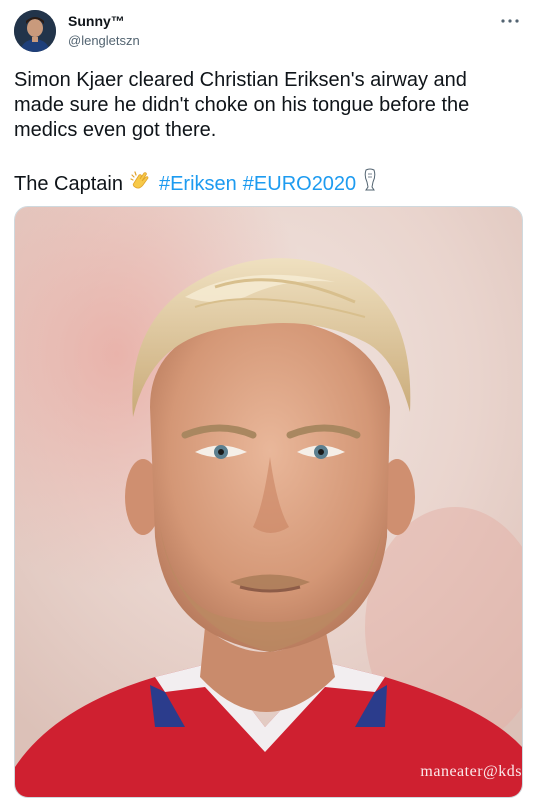  What do you see at coordinates (96, 21) in the screenshot?
I see `display-name: Sunny™` at bounding box center [96, 21].